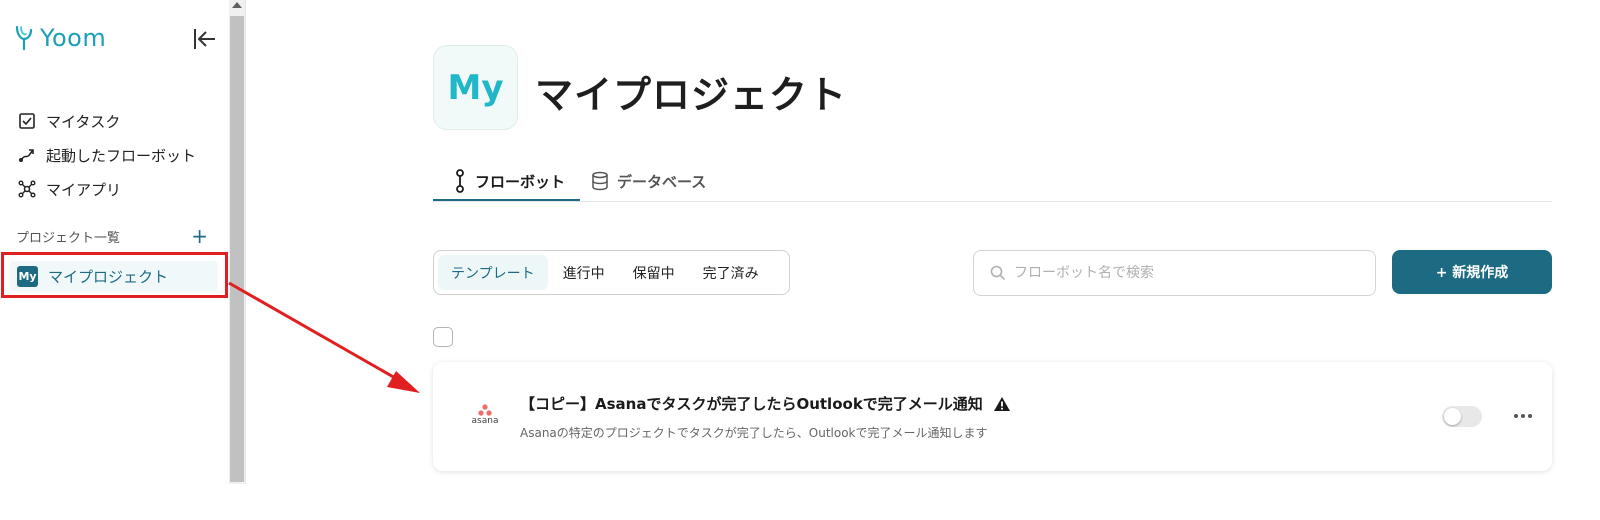 This screenshot has height=520, width=1600. I want to click on status-filter-group: テンプレート 進行中 保留中 完了済み, so click(611, 272).